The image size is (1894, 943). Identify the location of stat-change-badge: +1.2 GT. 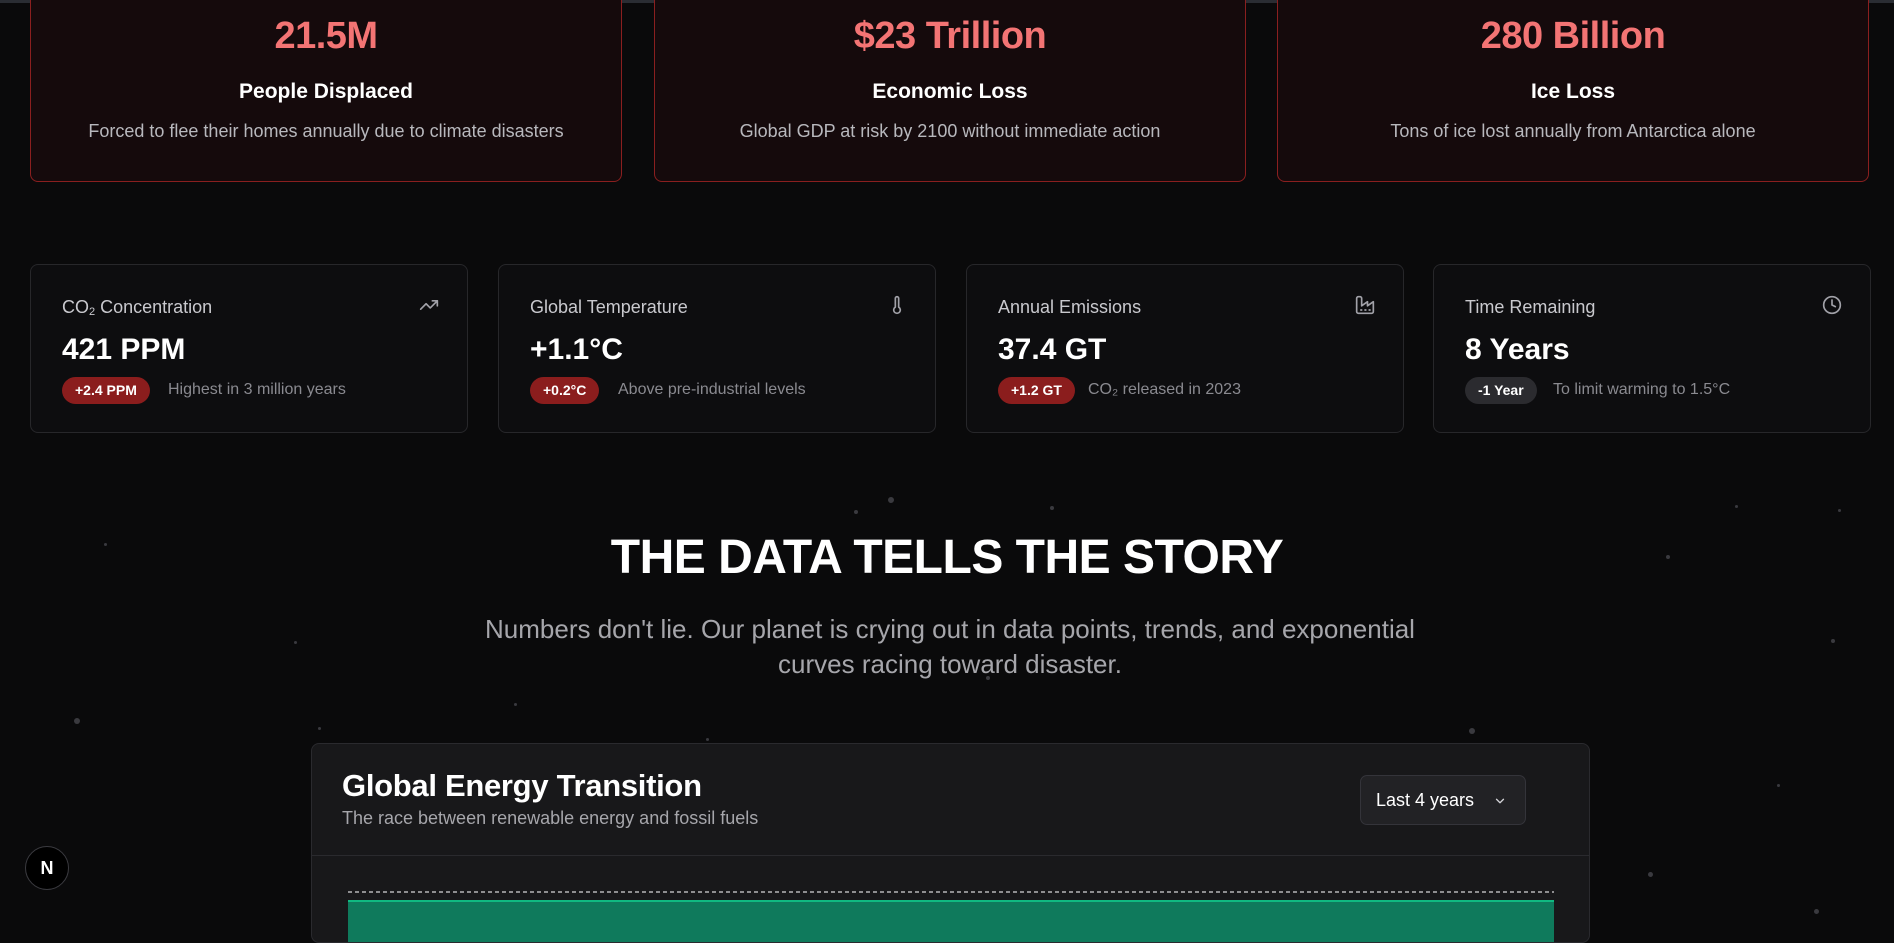
(1036, 390).